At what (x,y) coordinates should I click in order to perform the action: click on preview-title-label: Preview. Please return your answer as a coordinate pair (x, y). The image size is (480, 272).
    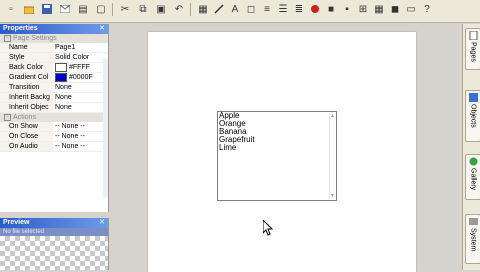
    Looking at the image, I should click on (16, 222).